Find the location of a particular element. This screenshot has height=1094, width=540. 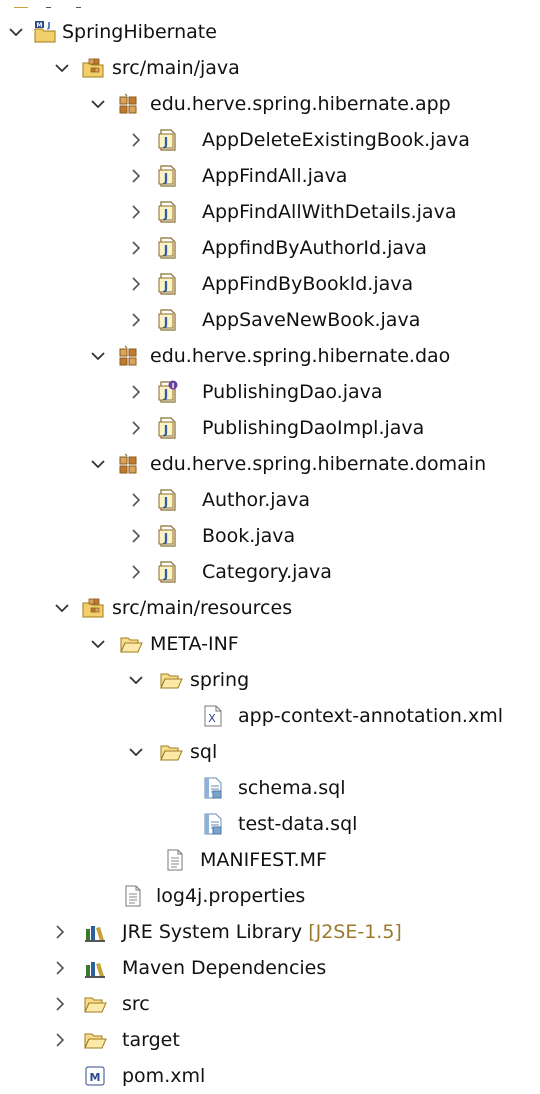

maven-pom-icon is located at coordinates (95, 1076).